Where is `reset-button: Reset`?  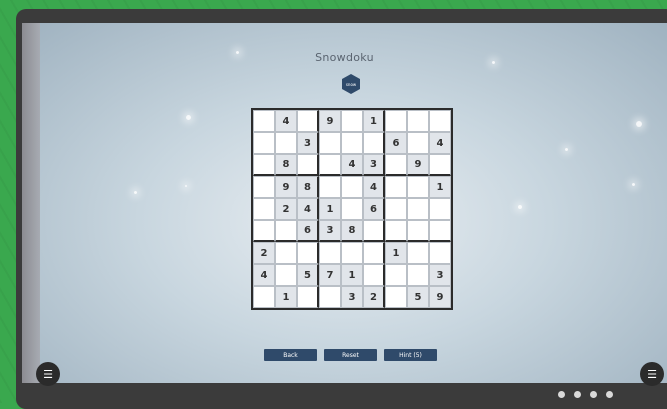
reset-button: Reset is located at coordinates (350, 355).